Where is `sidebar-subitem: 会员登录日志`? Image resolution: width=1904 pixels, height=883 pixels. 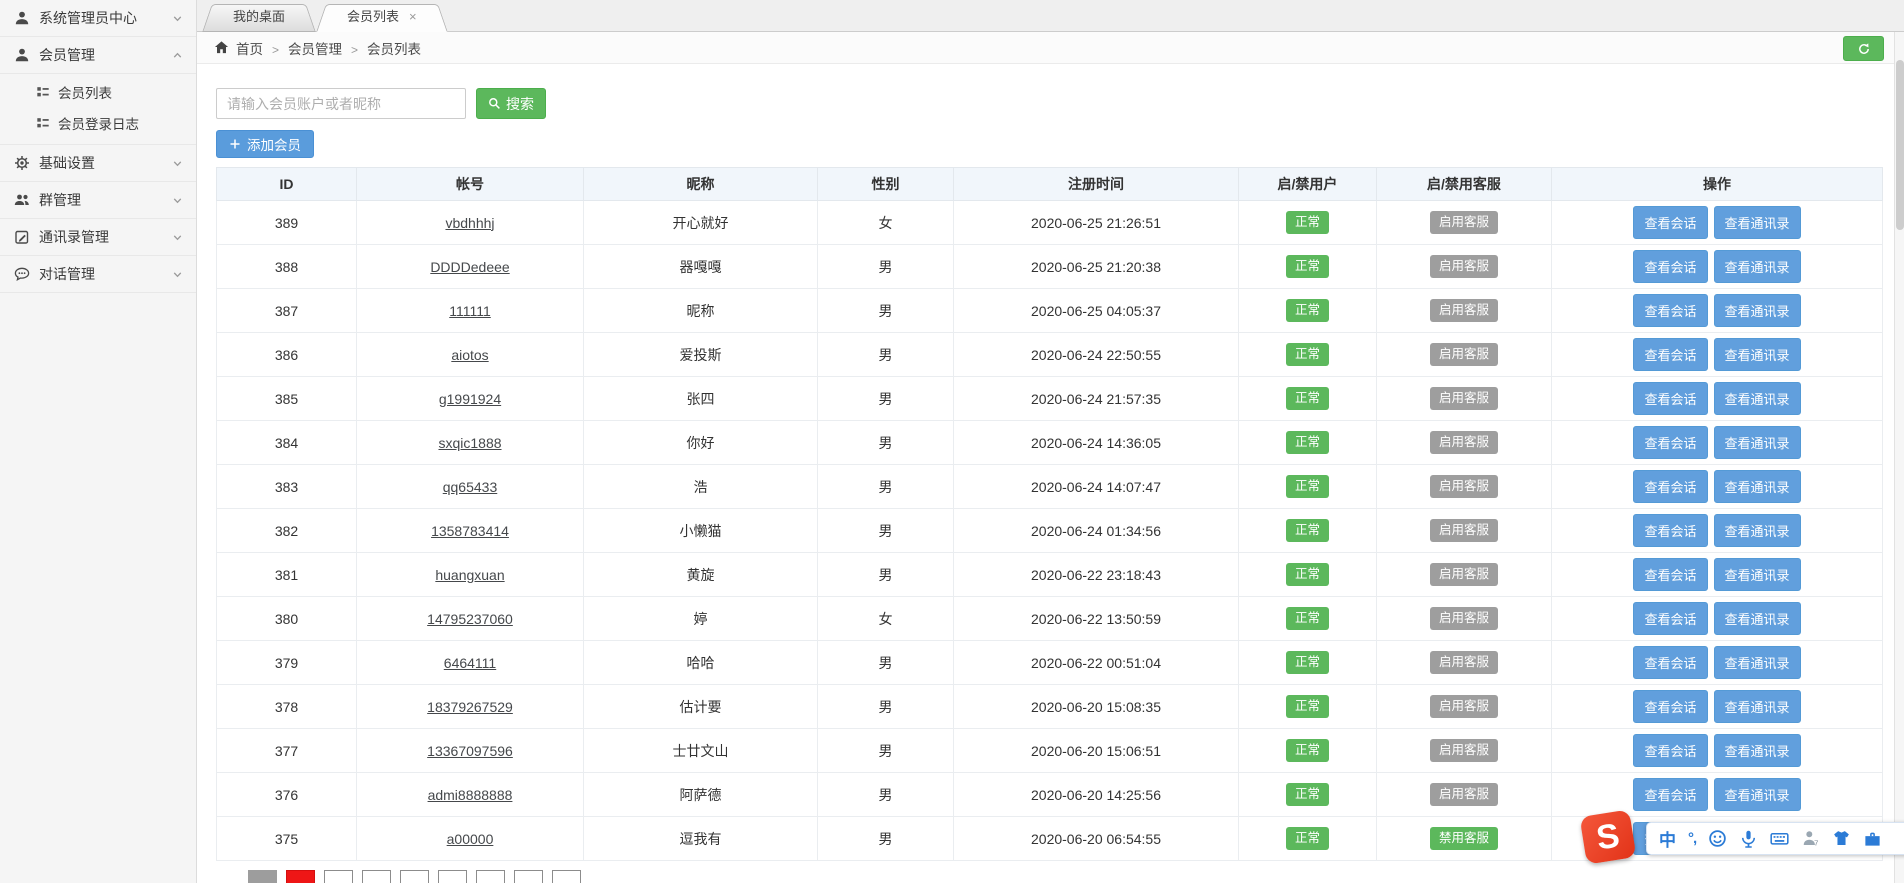 sidebar-subitem: 会员登录日志 is located at coordinates (98, 122).